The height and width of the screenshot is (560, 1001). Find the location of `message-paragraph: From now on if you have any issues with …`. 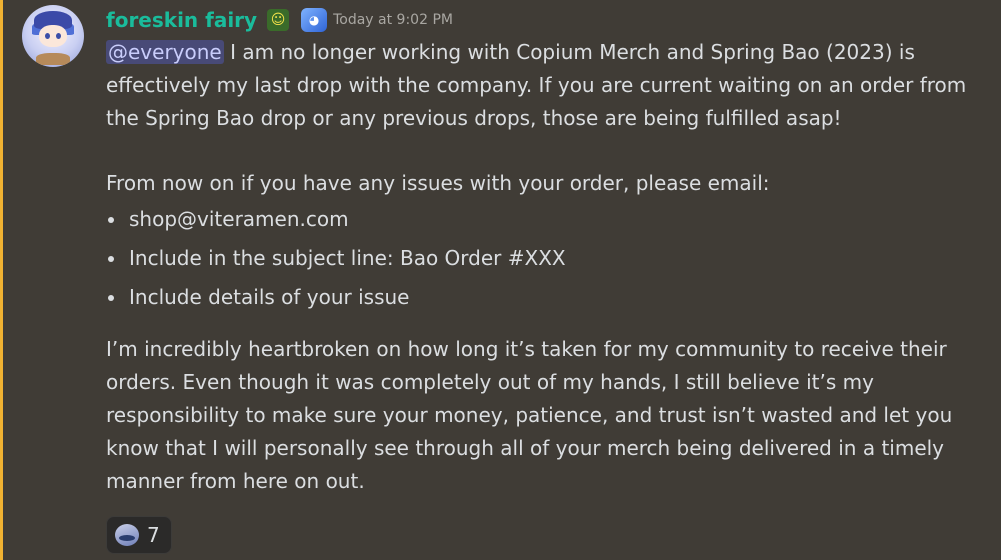

message-paragraph: From now on if you have any issues with … is located at coordinates (438, 183).